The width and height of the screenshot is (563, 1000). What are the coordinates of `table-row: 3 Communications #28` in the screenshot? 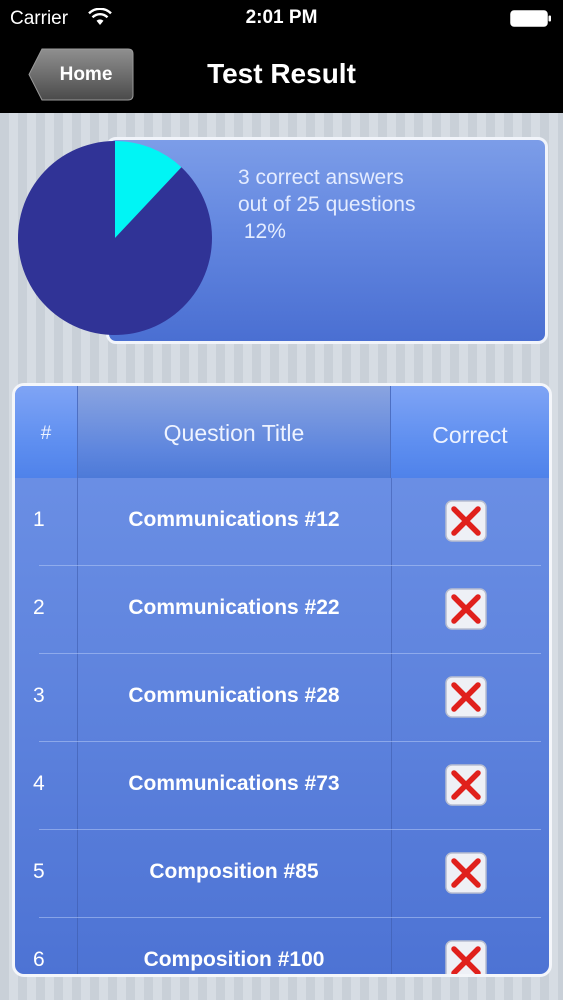 It's located at (282, 698).